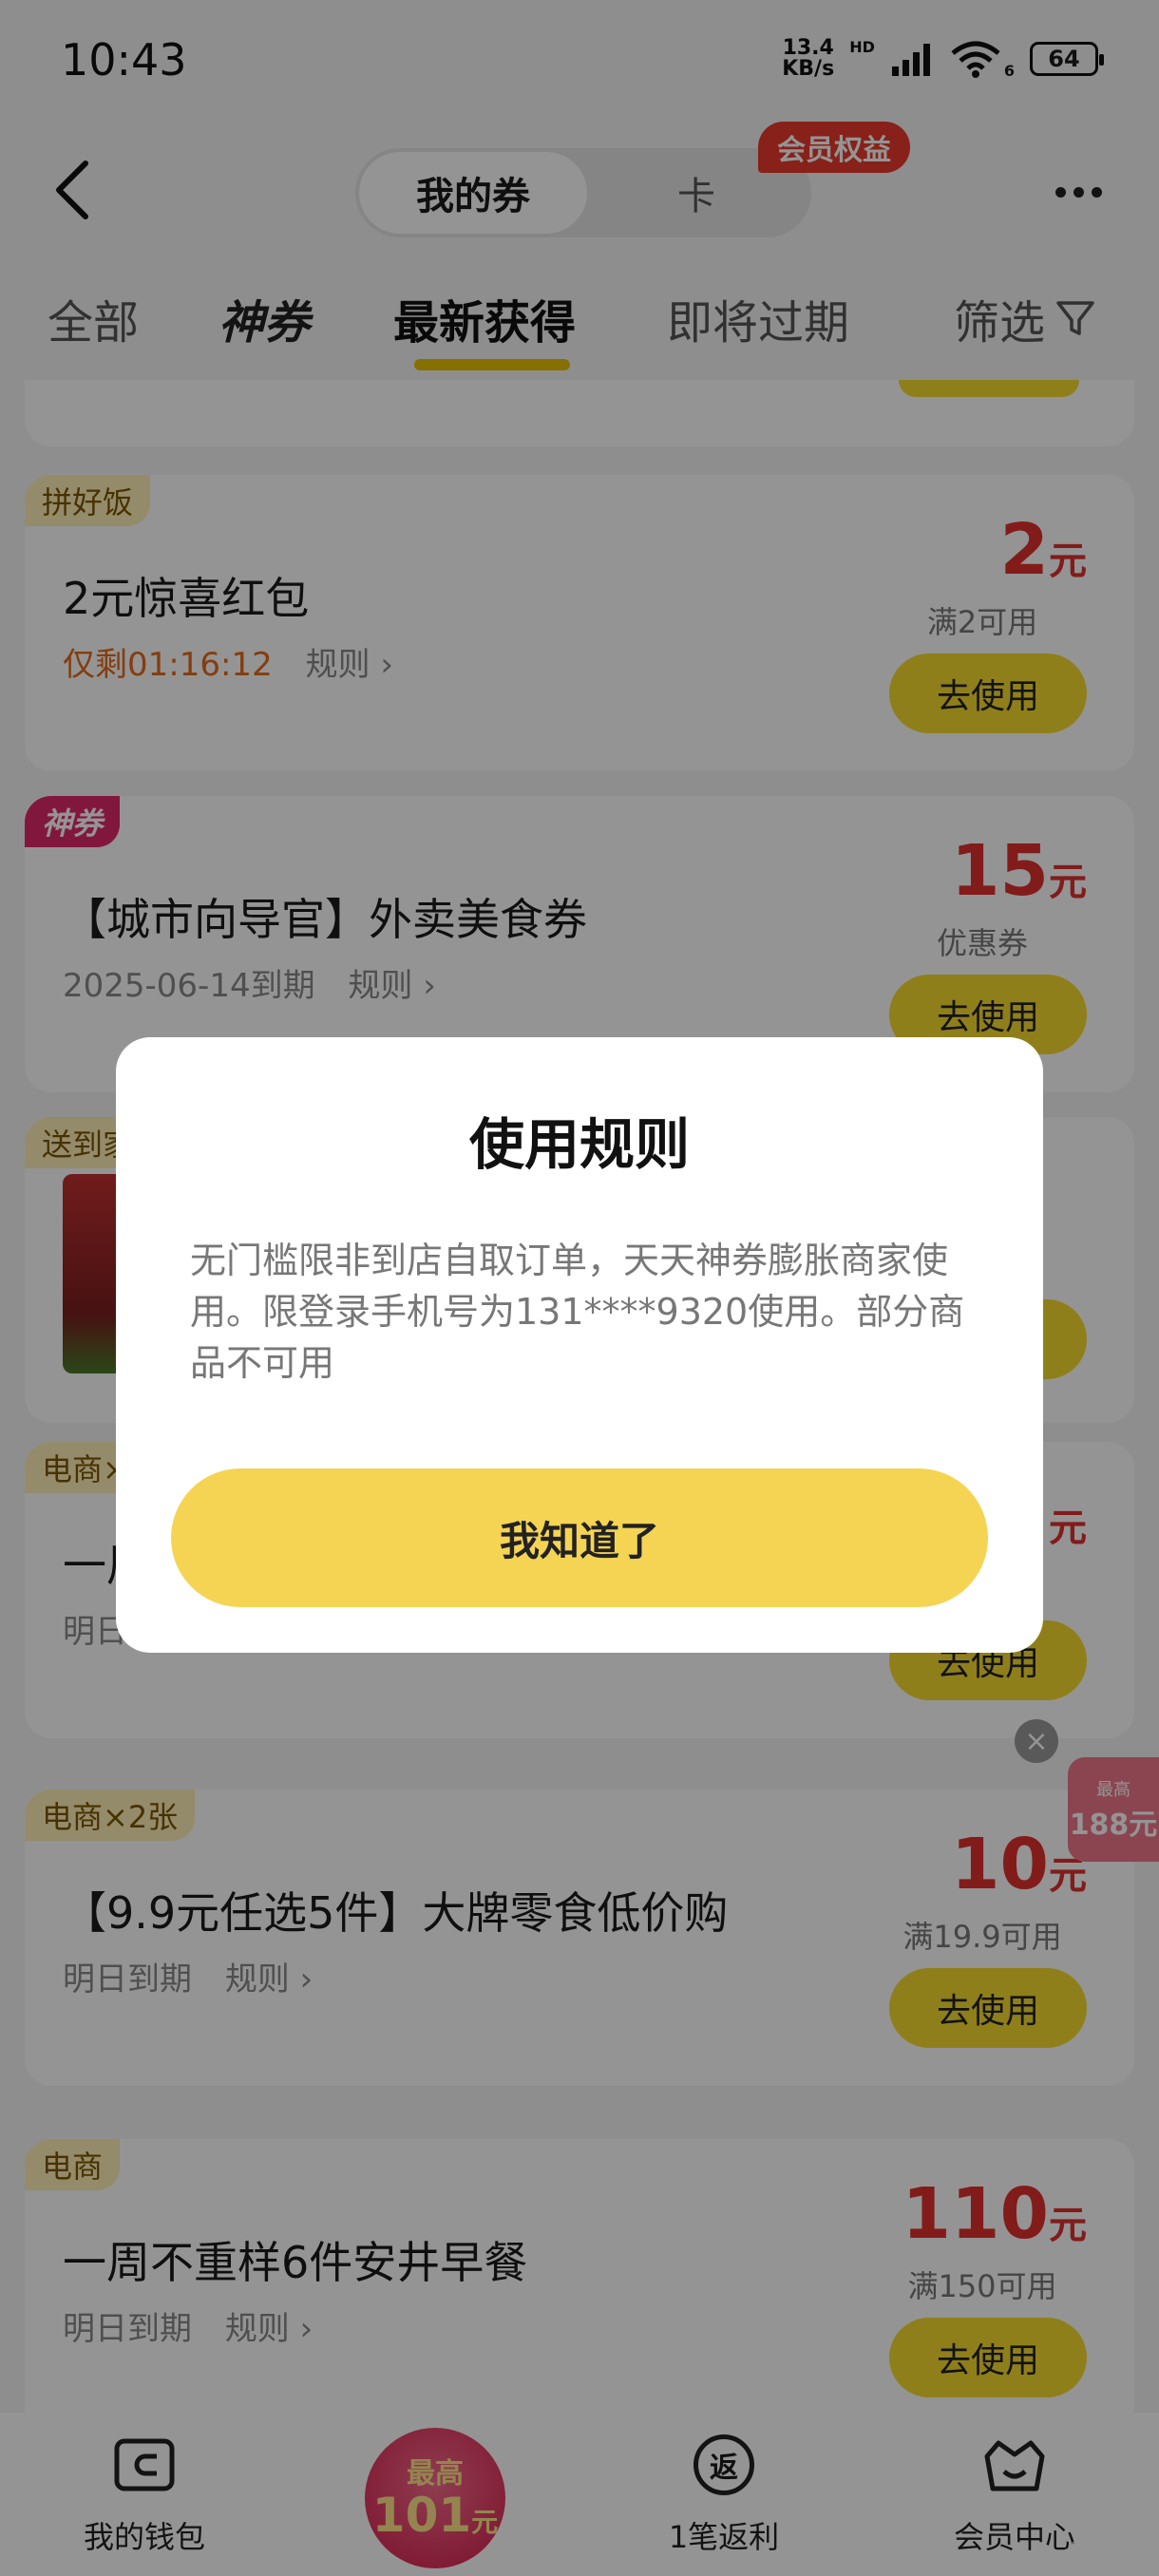 This screenshot has width=1159, height=2576. What do you see at coordinates (579, 1537) in the screenshot?
I see `dialog-confirm-button: 我知道了` at bounding box center [579, 1537].